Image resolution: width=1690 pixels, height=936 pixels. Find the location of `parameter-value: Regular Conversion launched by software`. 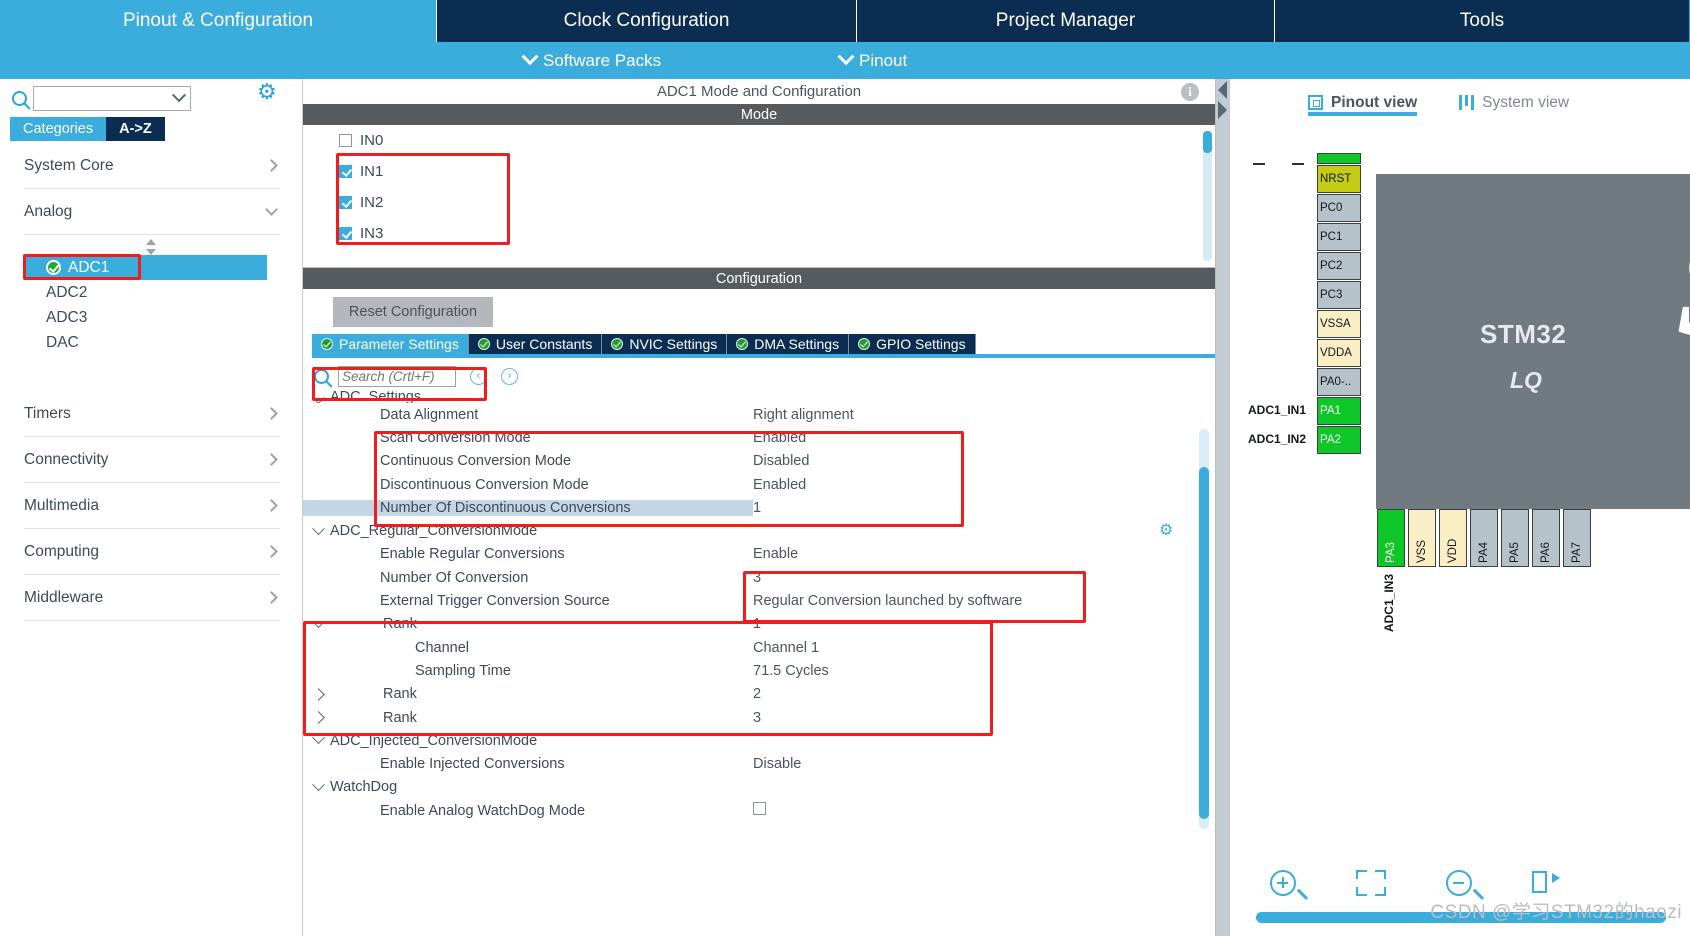

parameter-value: Regular Conversion launched by software is located at coordinates (984, 601).